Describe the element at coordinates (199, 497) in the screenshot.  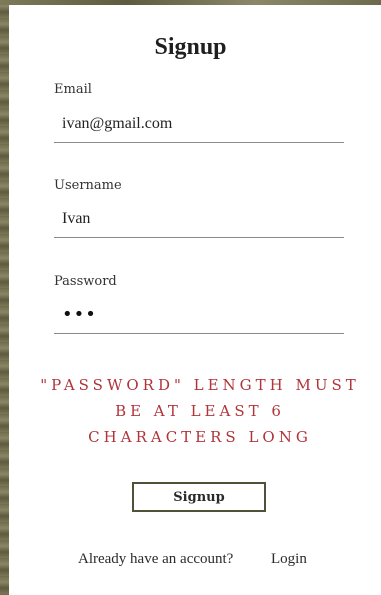
I see `signup-button: Signup` at that location.